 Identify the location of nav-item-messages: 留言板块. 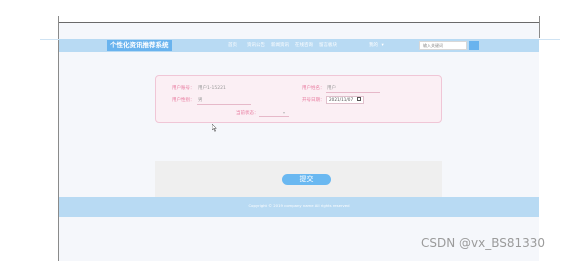
(328, 45).